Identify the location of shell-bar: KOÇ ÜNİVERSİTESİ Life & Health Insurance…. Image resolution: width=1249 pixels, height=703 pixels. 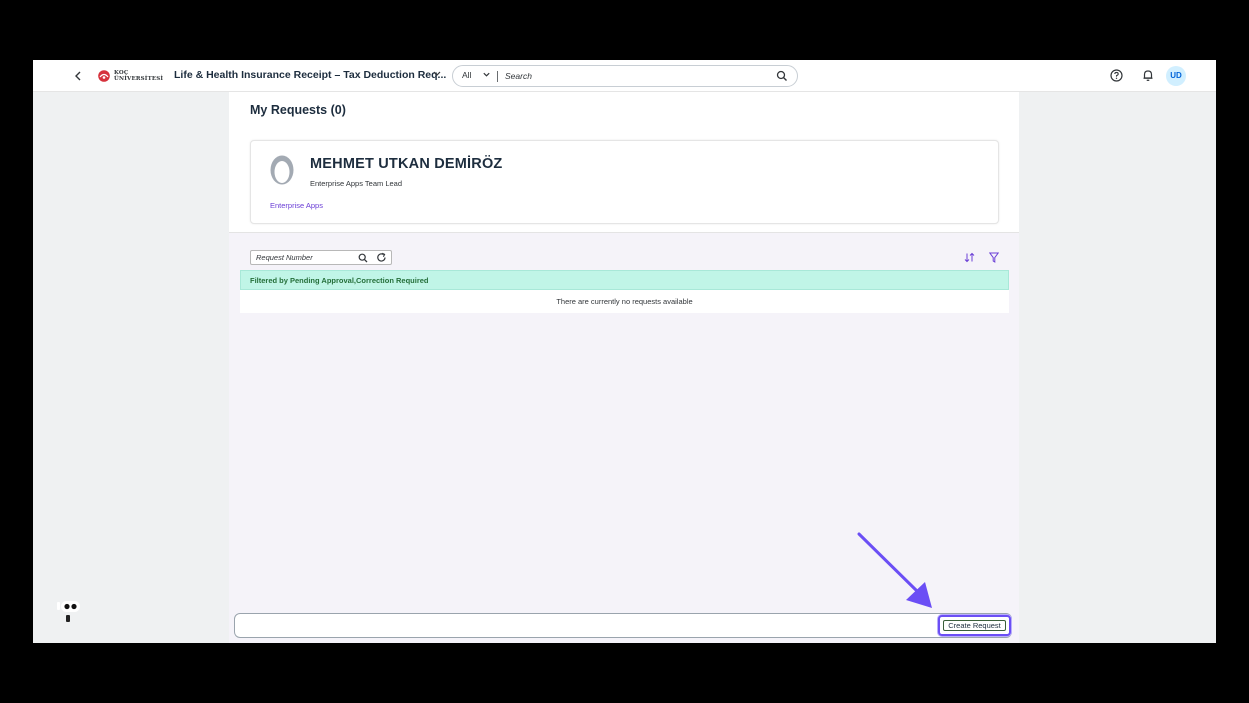
(624, 76).